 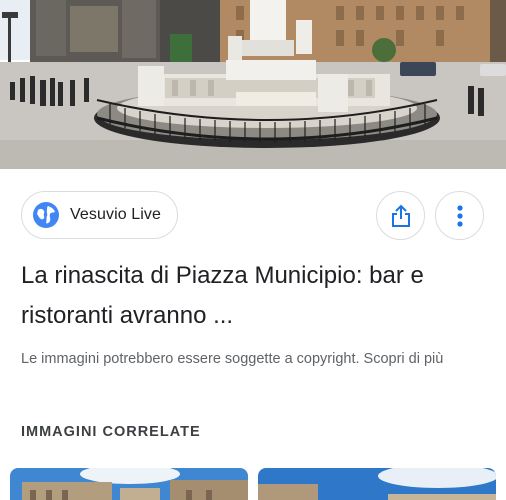 I want to click on related-images-heading: IMMAGINI CORRELATE, so click(x=111, y=432).